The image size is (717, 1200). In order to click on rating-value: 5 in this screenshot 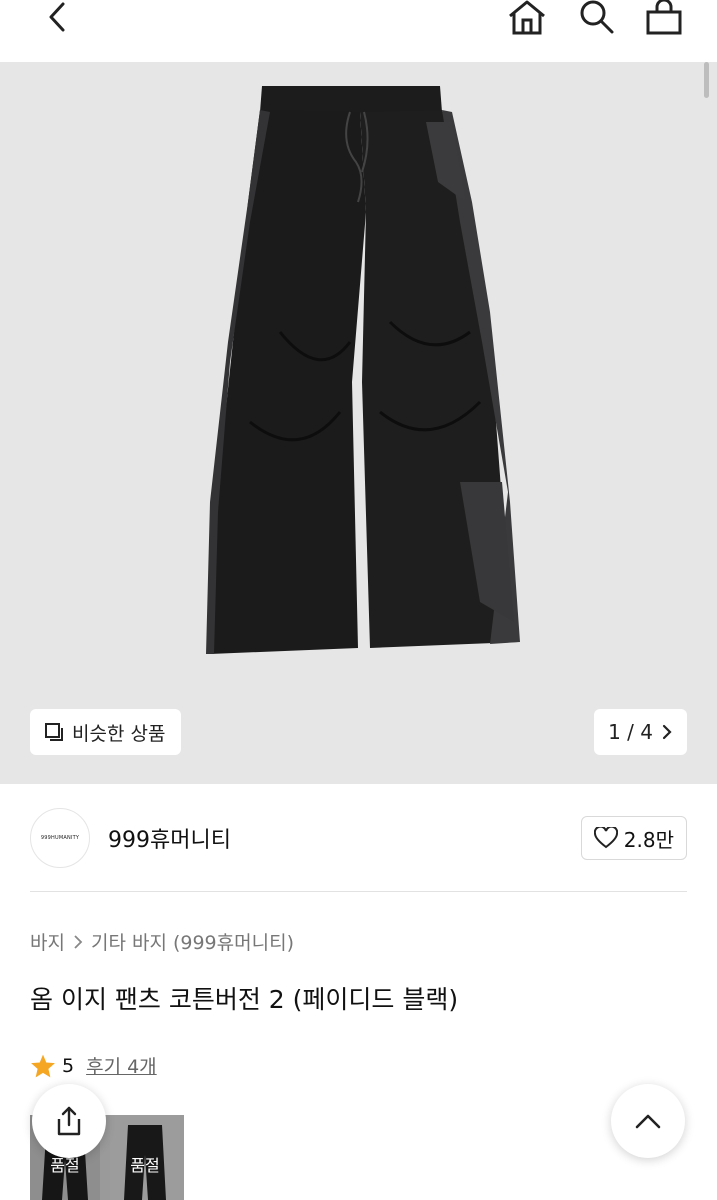, I will do `click(68, 1065)`.